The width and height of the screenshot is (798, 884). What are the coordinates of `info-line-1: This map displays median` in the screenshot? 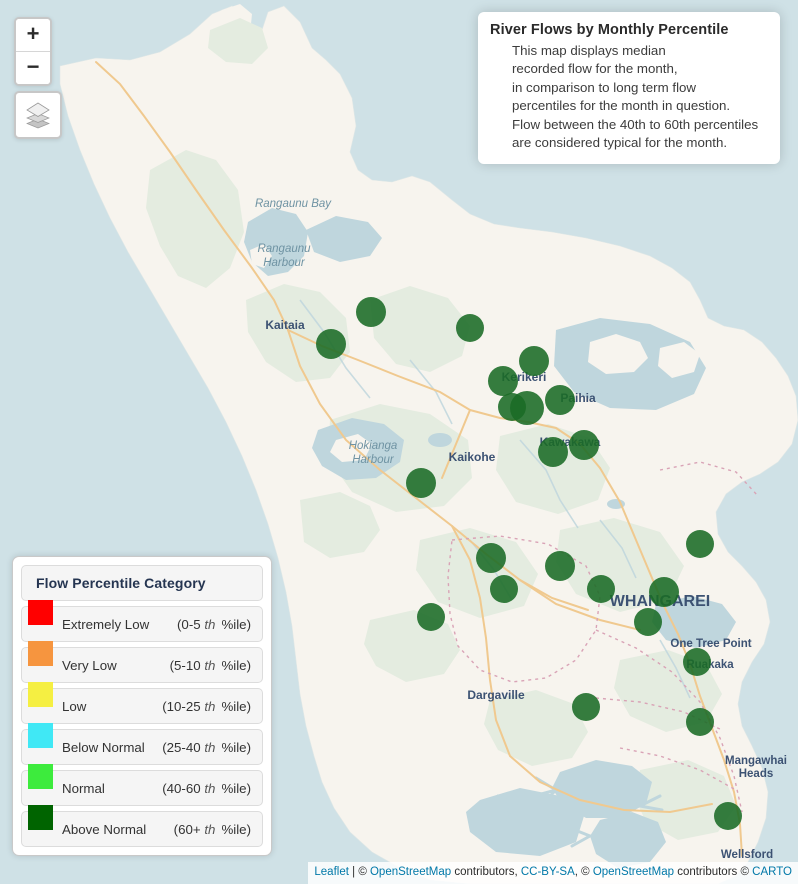 It's located at (589, 50).